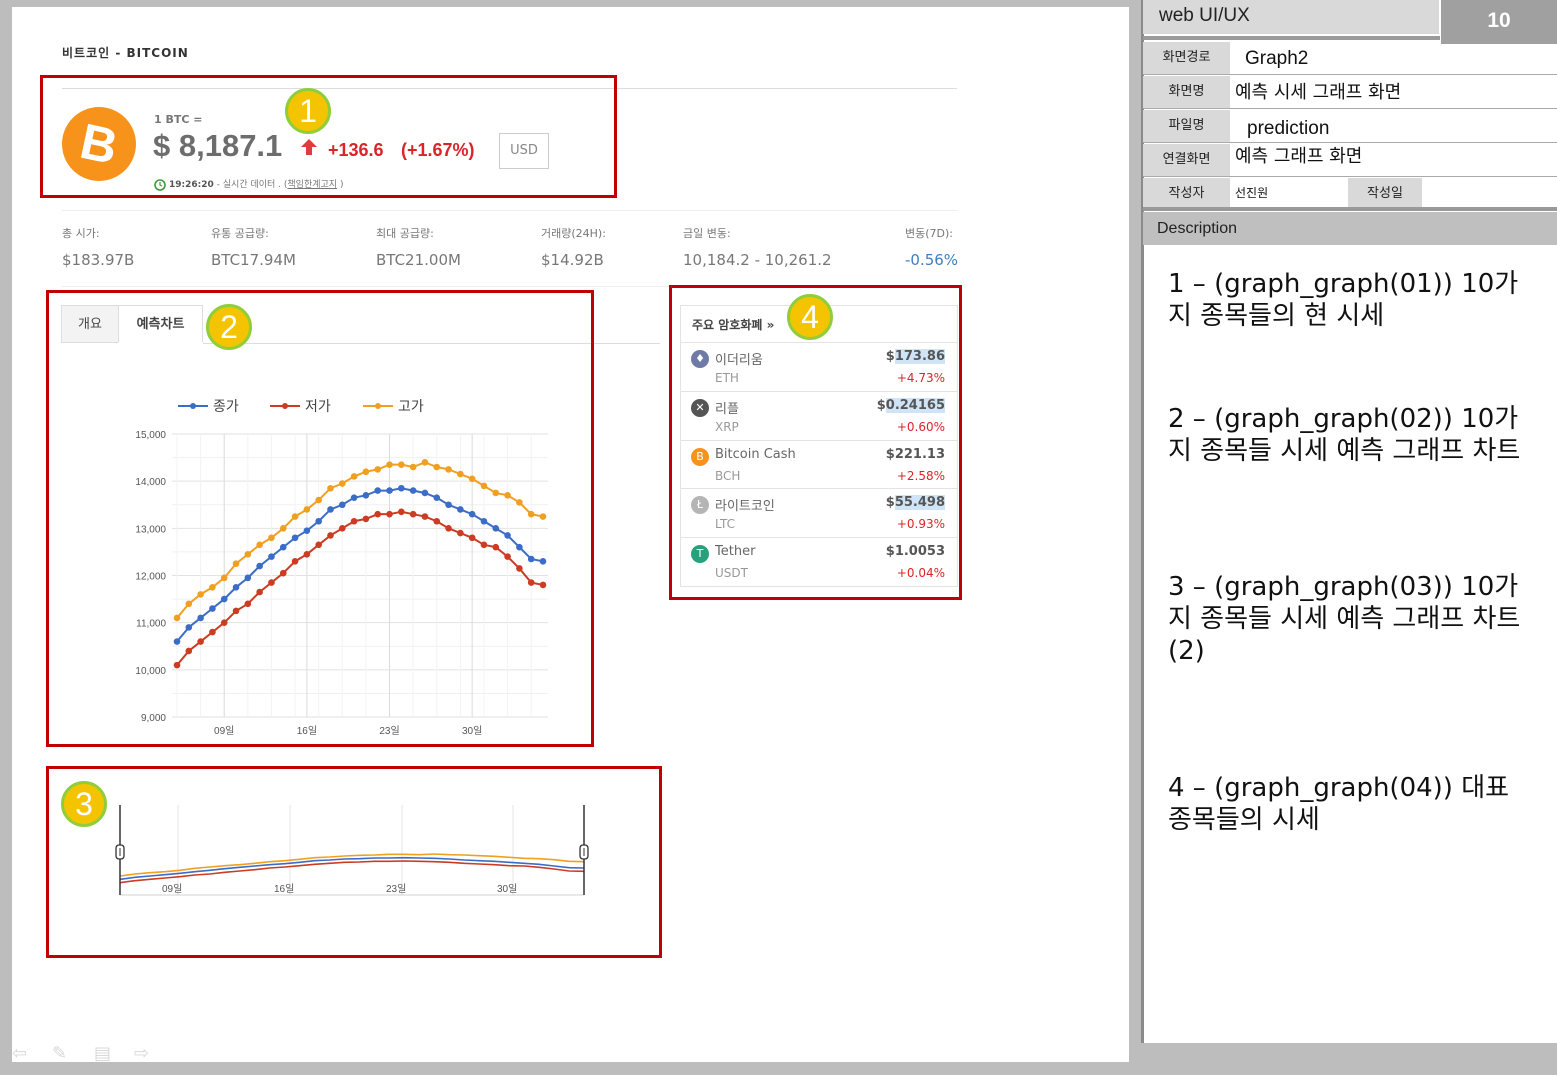 The image size is (1557, 1075). Describe the element at coordinates (308, 111) in the screenshot. I see `annotation-badge-1: 1` at that location.